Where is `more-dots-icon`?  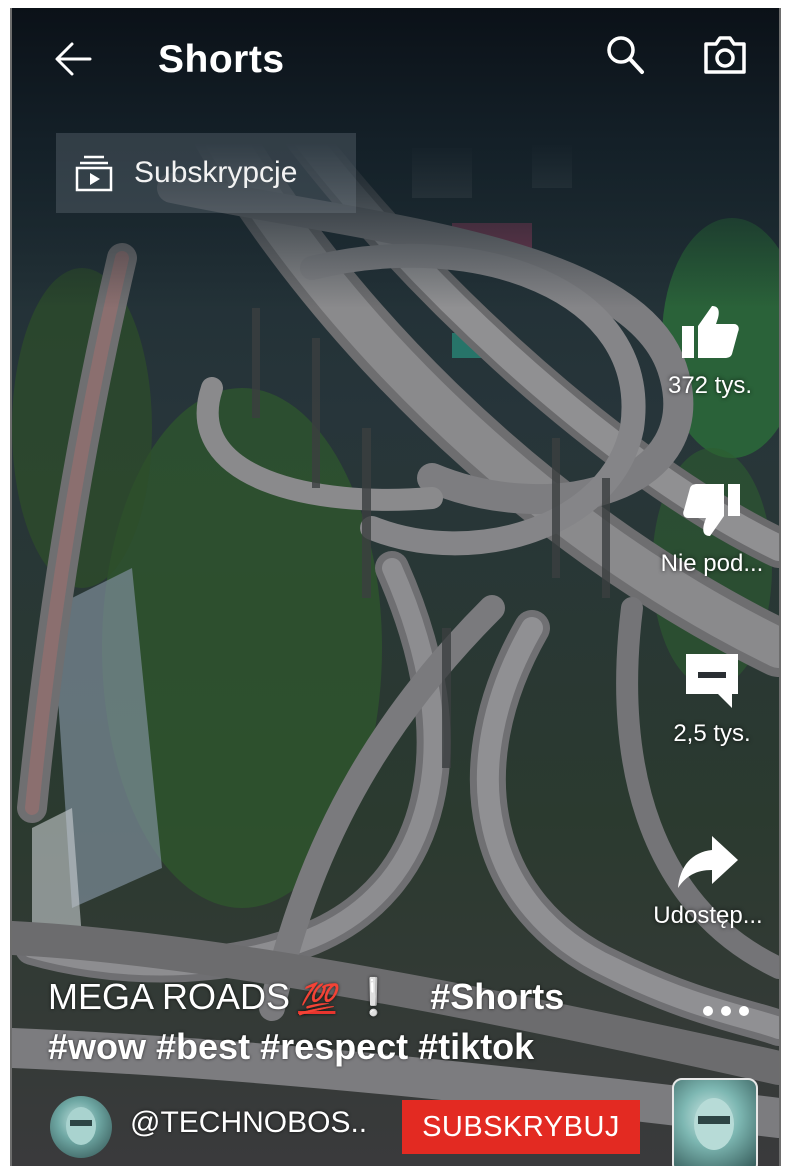
more-dots-icon is located at coordinates (726, 1011).